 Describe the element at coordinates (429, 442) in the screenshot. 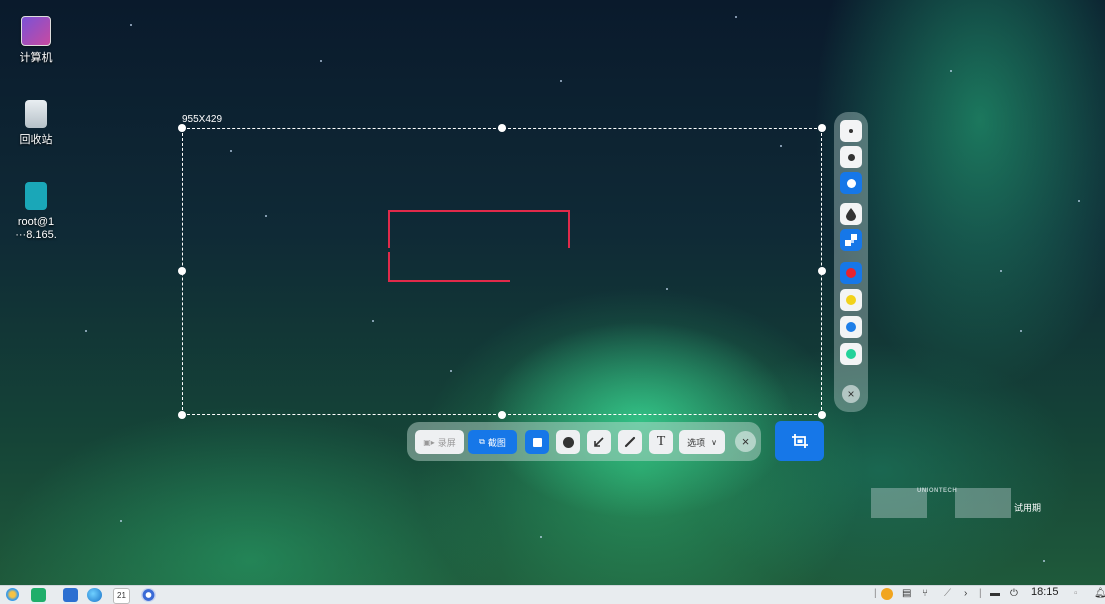

I see `record-icon: ▣▸` at that location.